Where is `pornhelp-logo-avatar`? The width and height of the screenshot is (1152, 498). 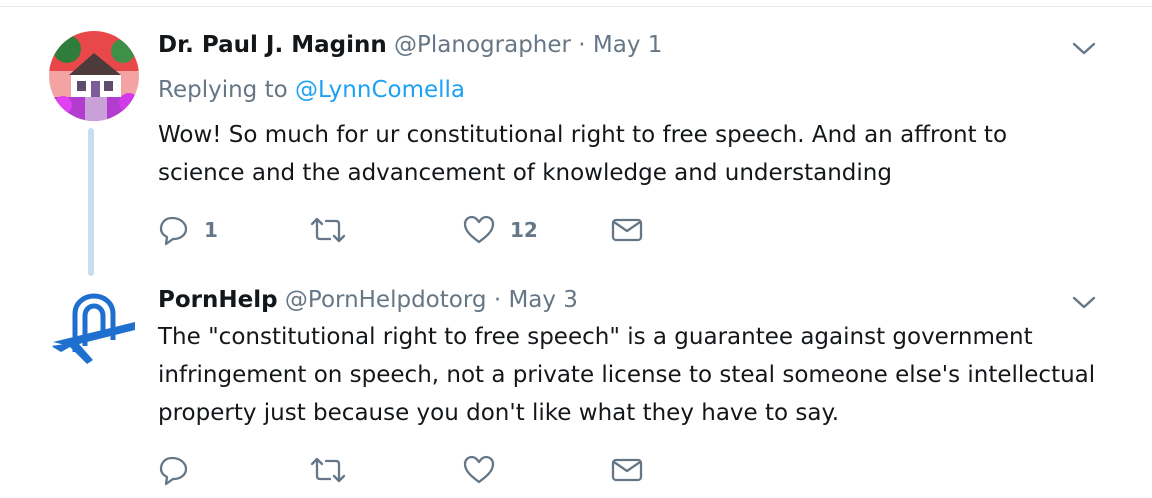
pornhelp-logo-avatar is located at coordinates (94, 329).